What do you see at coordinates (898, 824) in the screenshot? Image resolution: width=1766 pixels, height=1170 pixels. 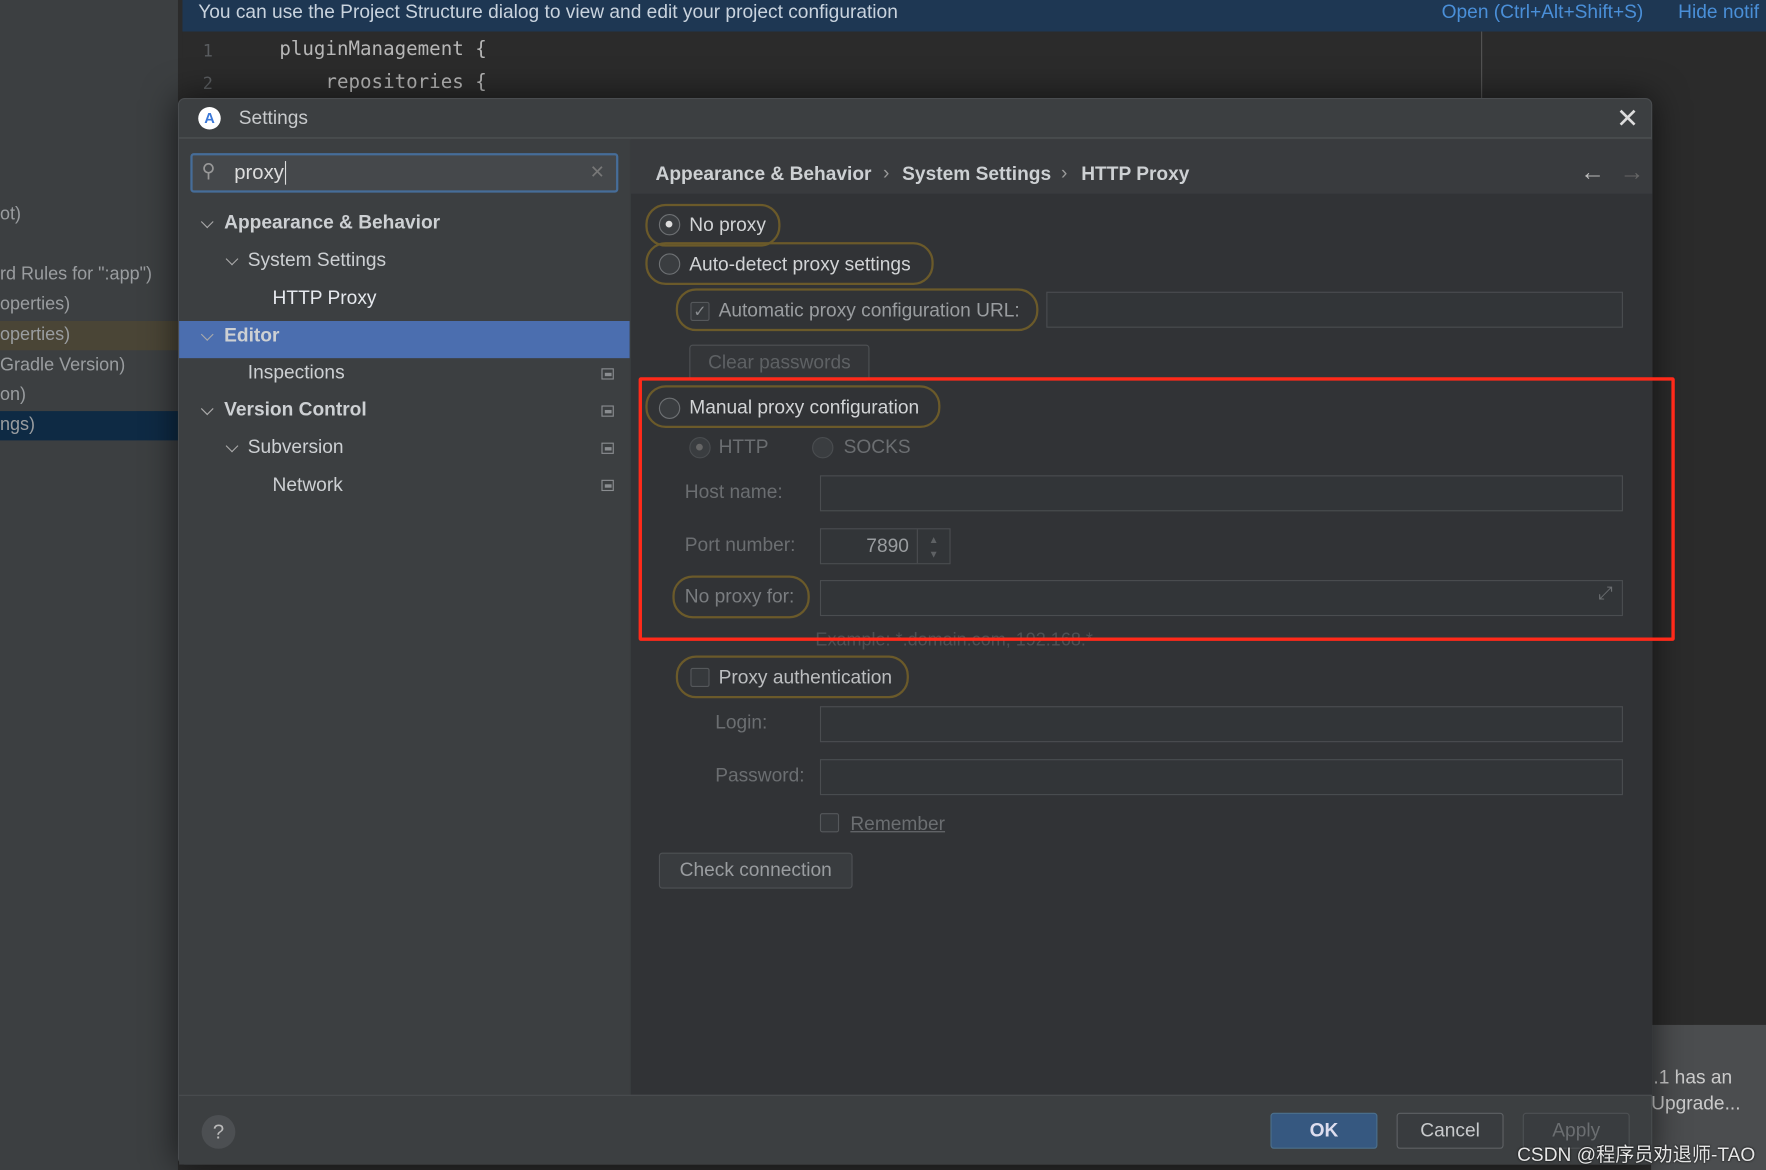 I see `remember-label: Remember` at bounding box center [898, 824].